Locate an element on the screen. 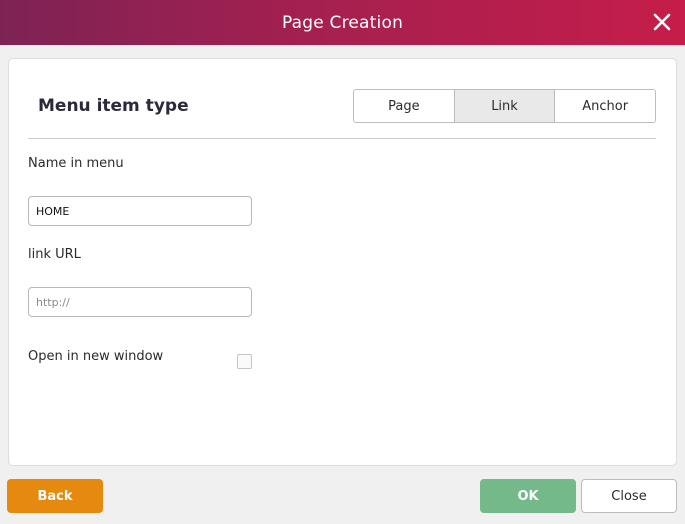 The height and width of the screenshot is (524, 685). open-new-window-label: Open in new window is located at coordinates (96, 356).